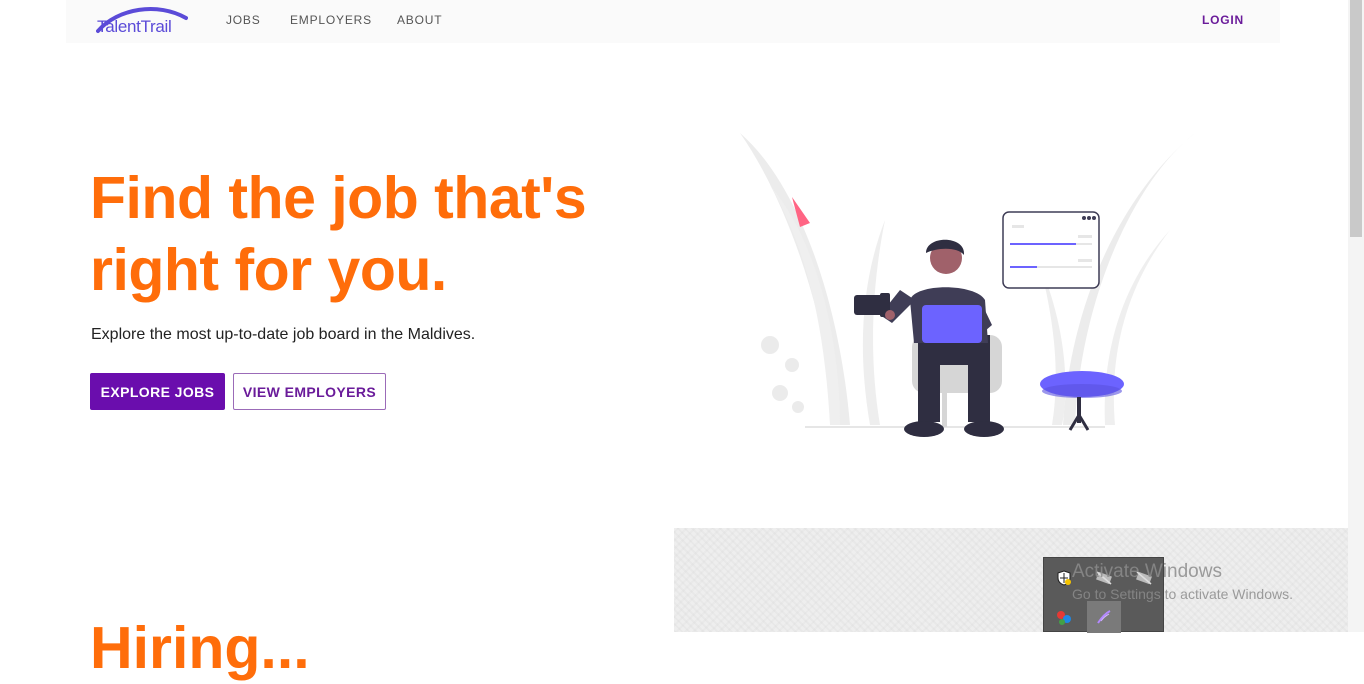 The height and width of the screenshot is (684, 1364). What do you see at coordinates (243, 20) in the screenshot?
I see `nav-jobs: JOBS` at bounding box center [243, 20].